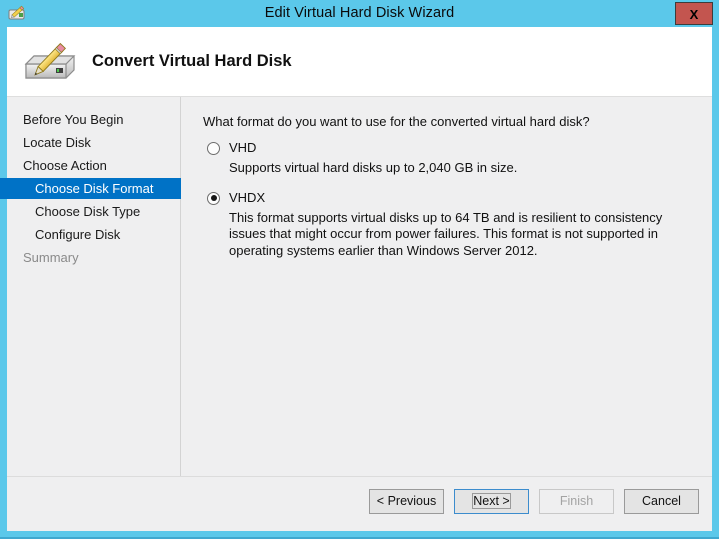  What do you see at coordinates (406, 501) in the screenshot?
I see `previous-button: < Previous` at bounding box center [406, 501].